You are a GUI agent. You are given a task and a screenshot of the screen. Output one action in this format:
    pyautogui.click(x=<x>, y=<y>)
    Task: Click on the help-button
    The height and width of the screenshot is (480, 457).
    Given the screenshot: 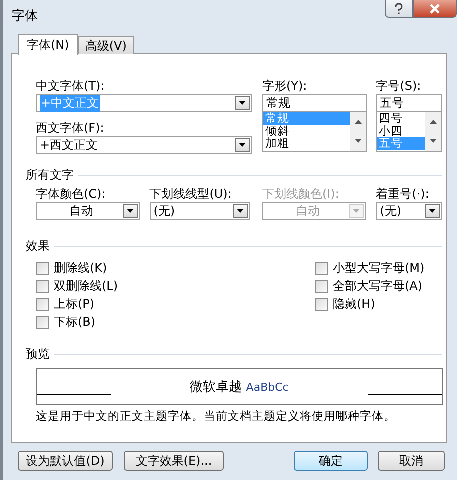 What is the action you would take?
    pyautogui.click(x=399, y=9)
    